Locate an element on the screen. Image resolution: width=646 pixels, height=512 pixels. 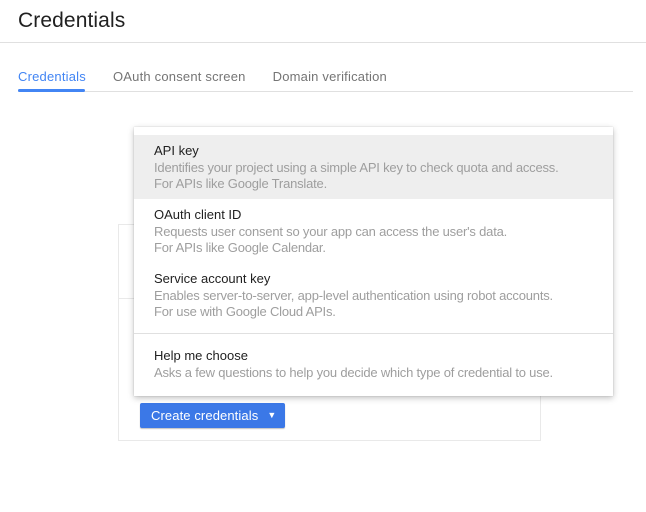
tab-domain-verification: Domain verification is located at coordinates (330, 77).